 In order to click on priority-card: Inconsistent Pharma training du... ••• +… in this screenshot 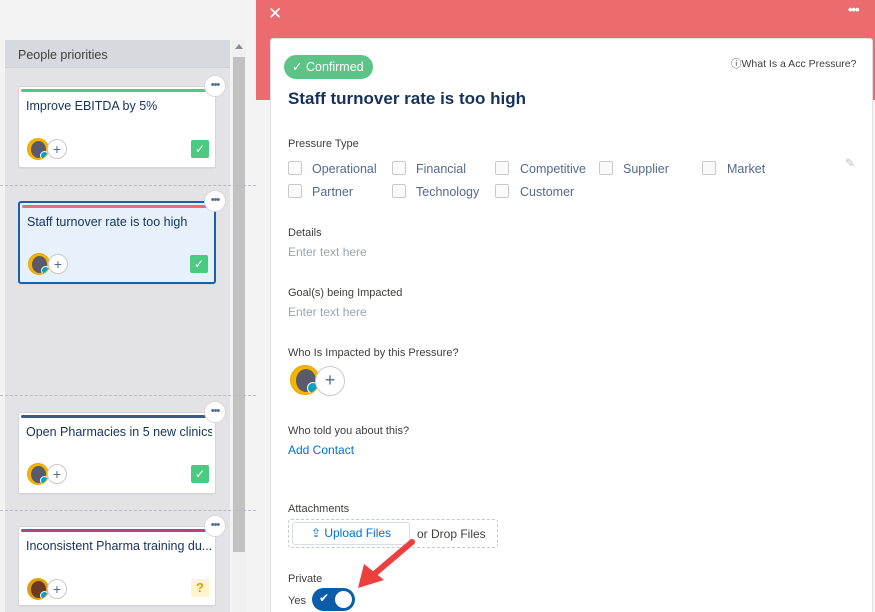, I will do `click(122, 560)`.